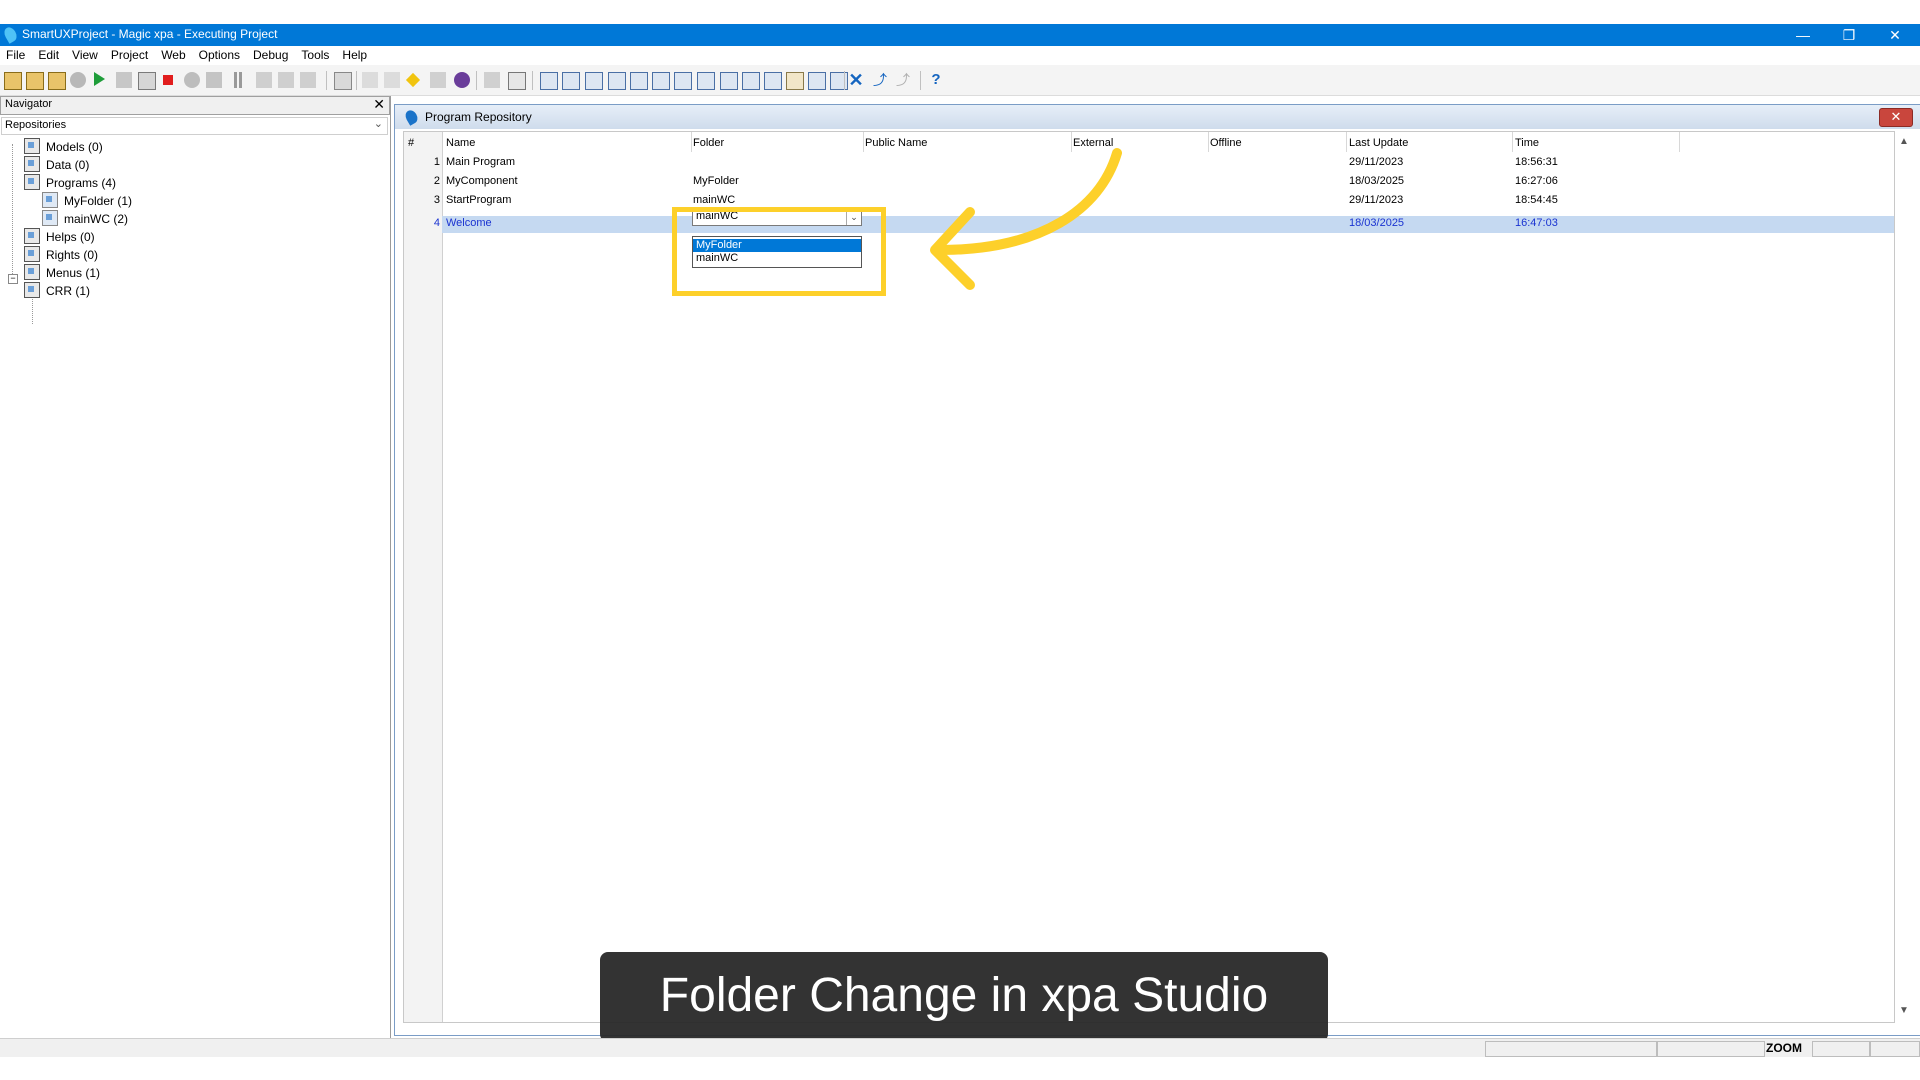 Image resolution: width=1920 pixels, height=1080 pixels. Describe the element at coordinates (964, 997) in the screenshot. I see `caption-banner: Folder Change in xpa Studio` at that location.